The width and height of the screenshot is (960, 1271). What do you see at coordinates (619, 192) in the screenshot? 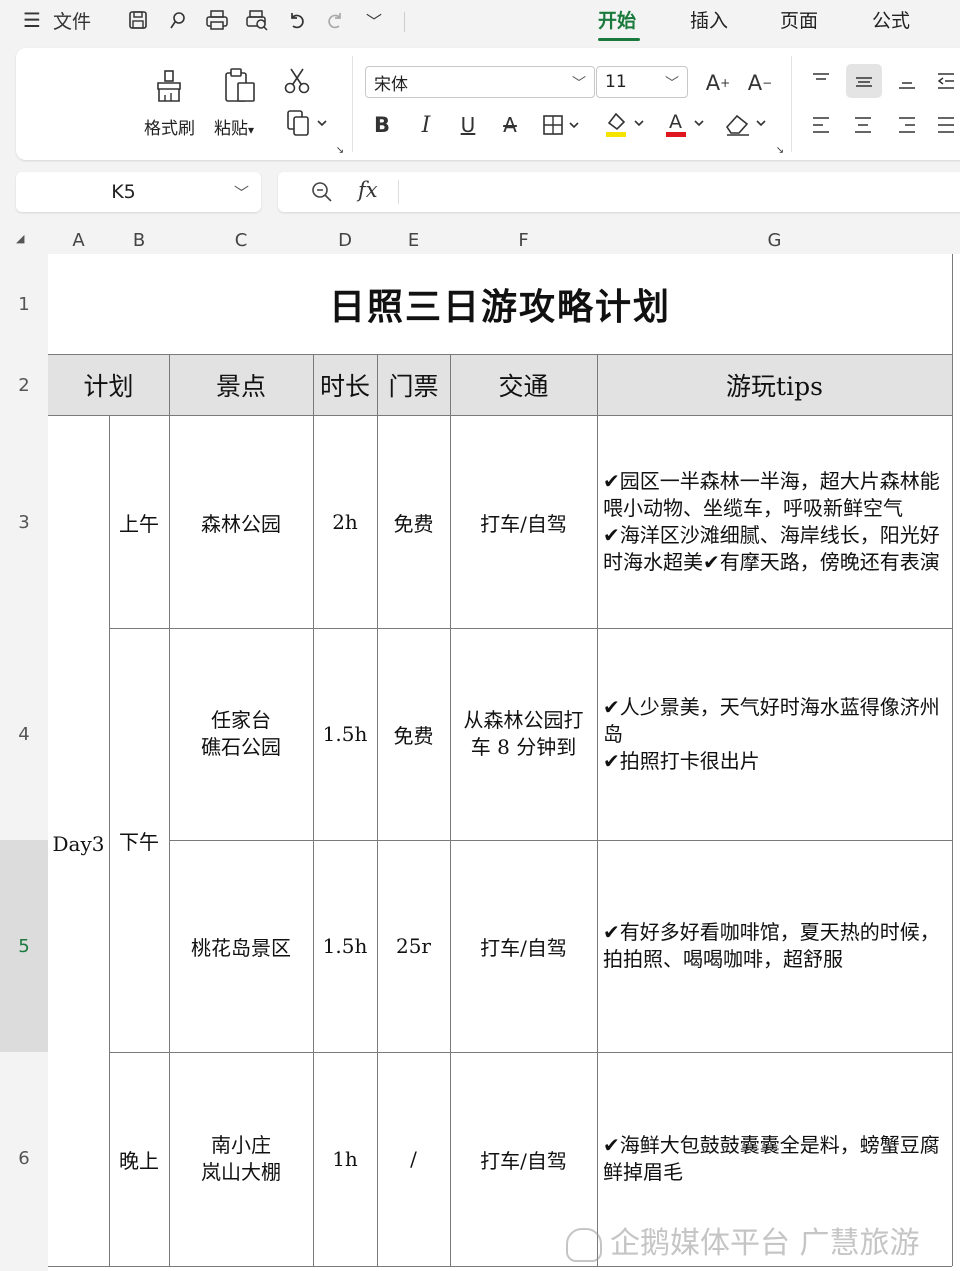
I see `formula-bar: fx` at bounding box center [619, 192].